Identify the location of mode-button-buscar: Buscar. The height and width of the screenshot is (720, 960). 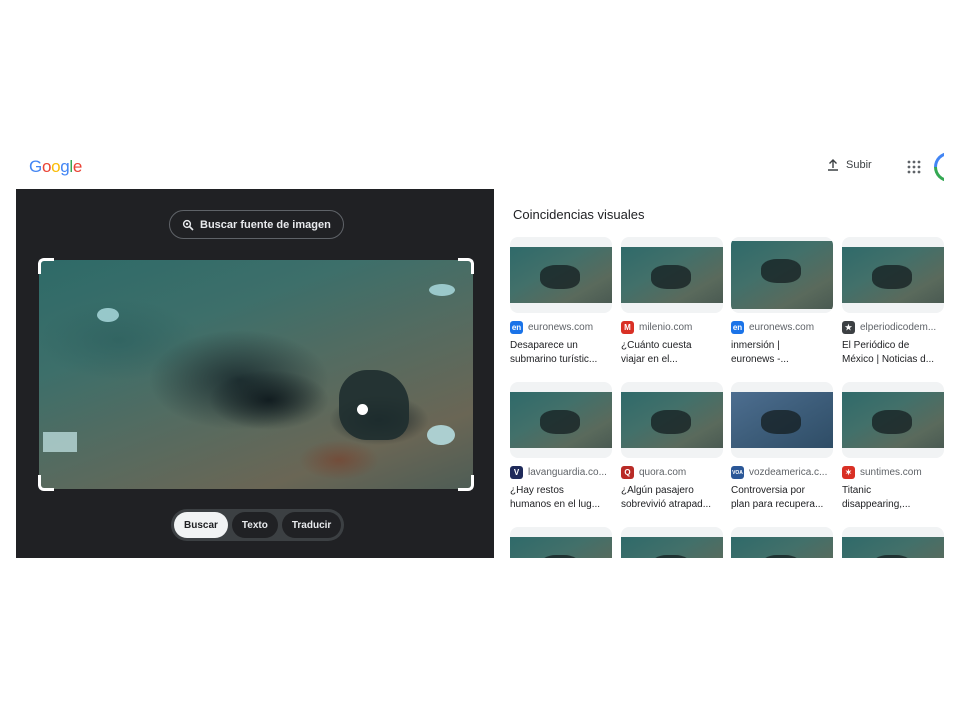
(201, 525).